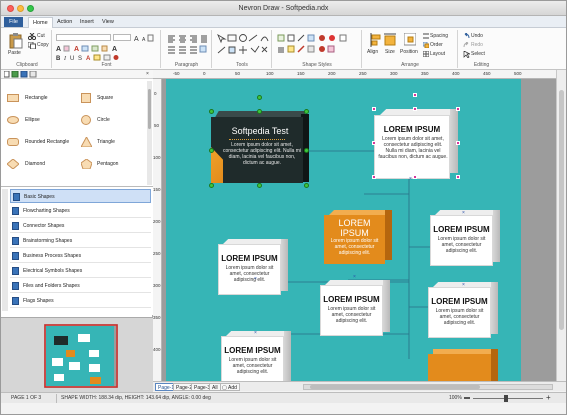  I want to click on canvas-horizontal-scrollbar, so click(428, 387).